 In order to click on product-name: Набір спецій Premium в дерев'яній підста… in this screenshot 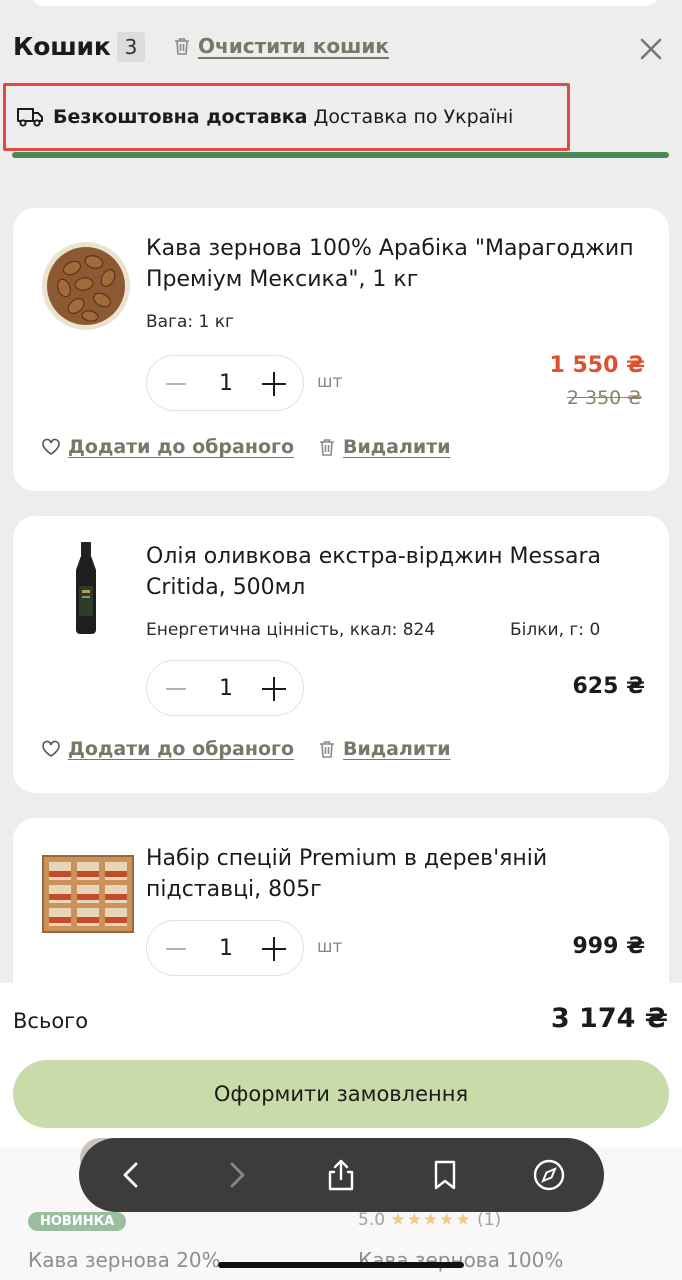, I will do `click(401, 874)`.